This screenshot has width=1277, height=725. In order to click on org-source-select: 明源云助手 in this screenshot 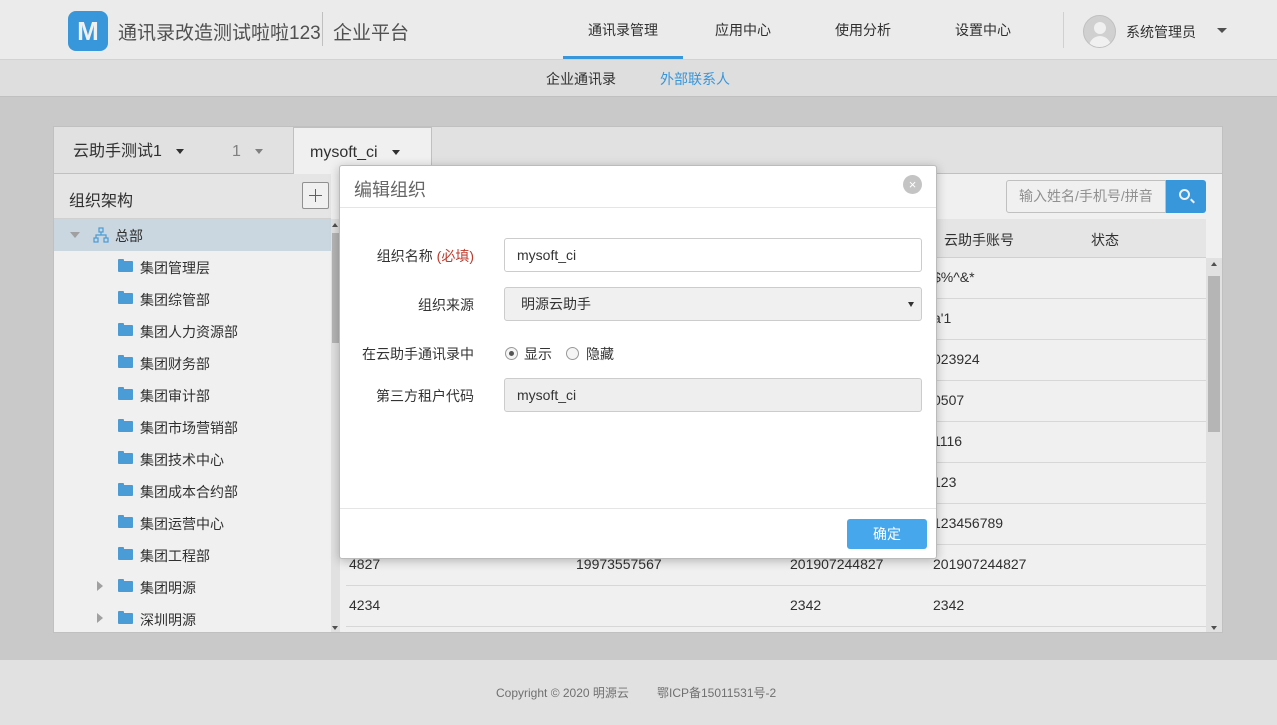, I will do `click(713, 304)`.